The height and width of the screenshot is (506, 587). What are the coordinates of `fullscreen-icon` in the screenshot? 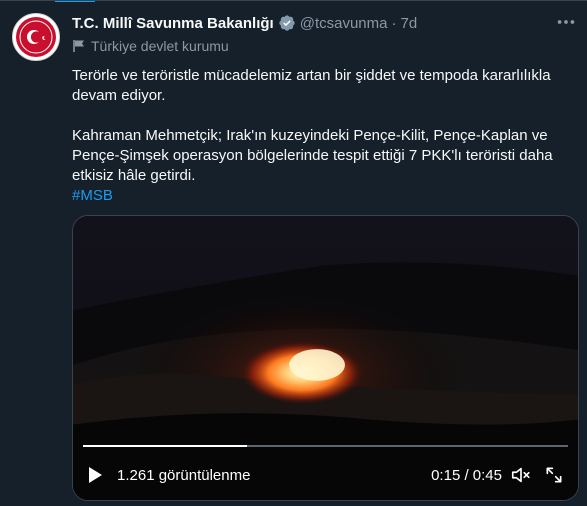 It's located at (554, 475).